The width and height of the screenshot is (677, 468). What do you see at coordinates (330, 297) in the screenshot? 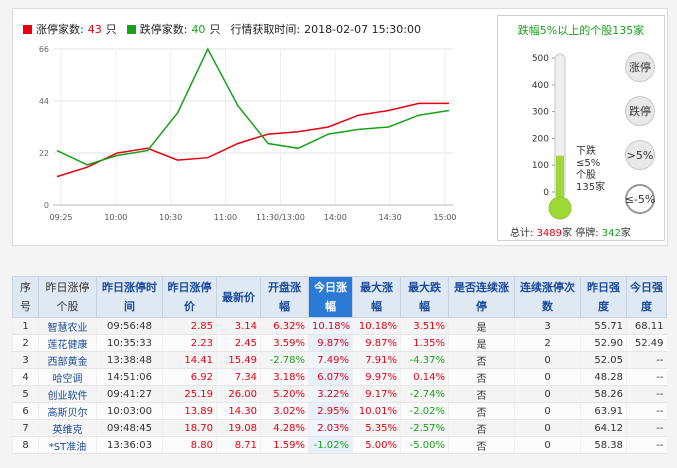
I see `col-header-today-change: 今日涨幅` at bounding box center [330, 297].